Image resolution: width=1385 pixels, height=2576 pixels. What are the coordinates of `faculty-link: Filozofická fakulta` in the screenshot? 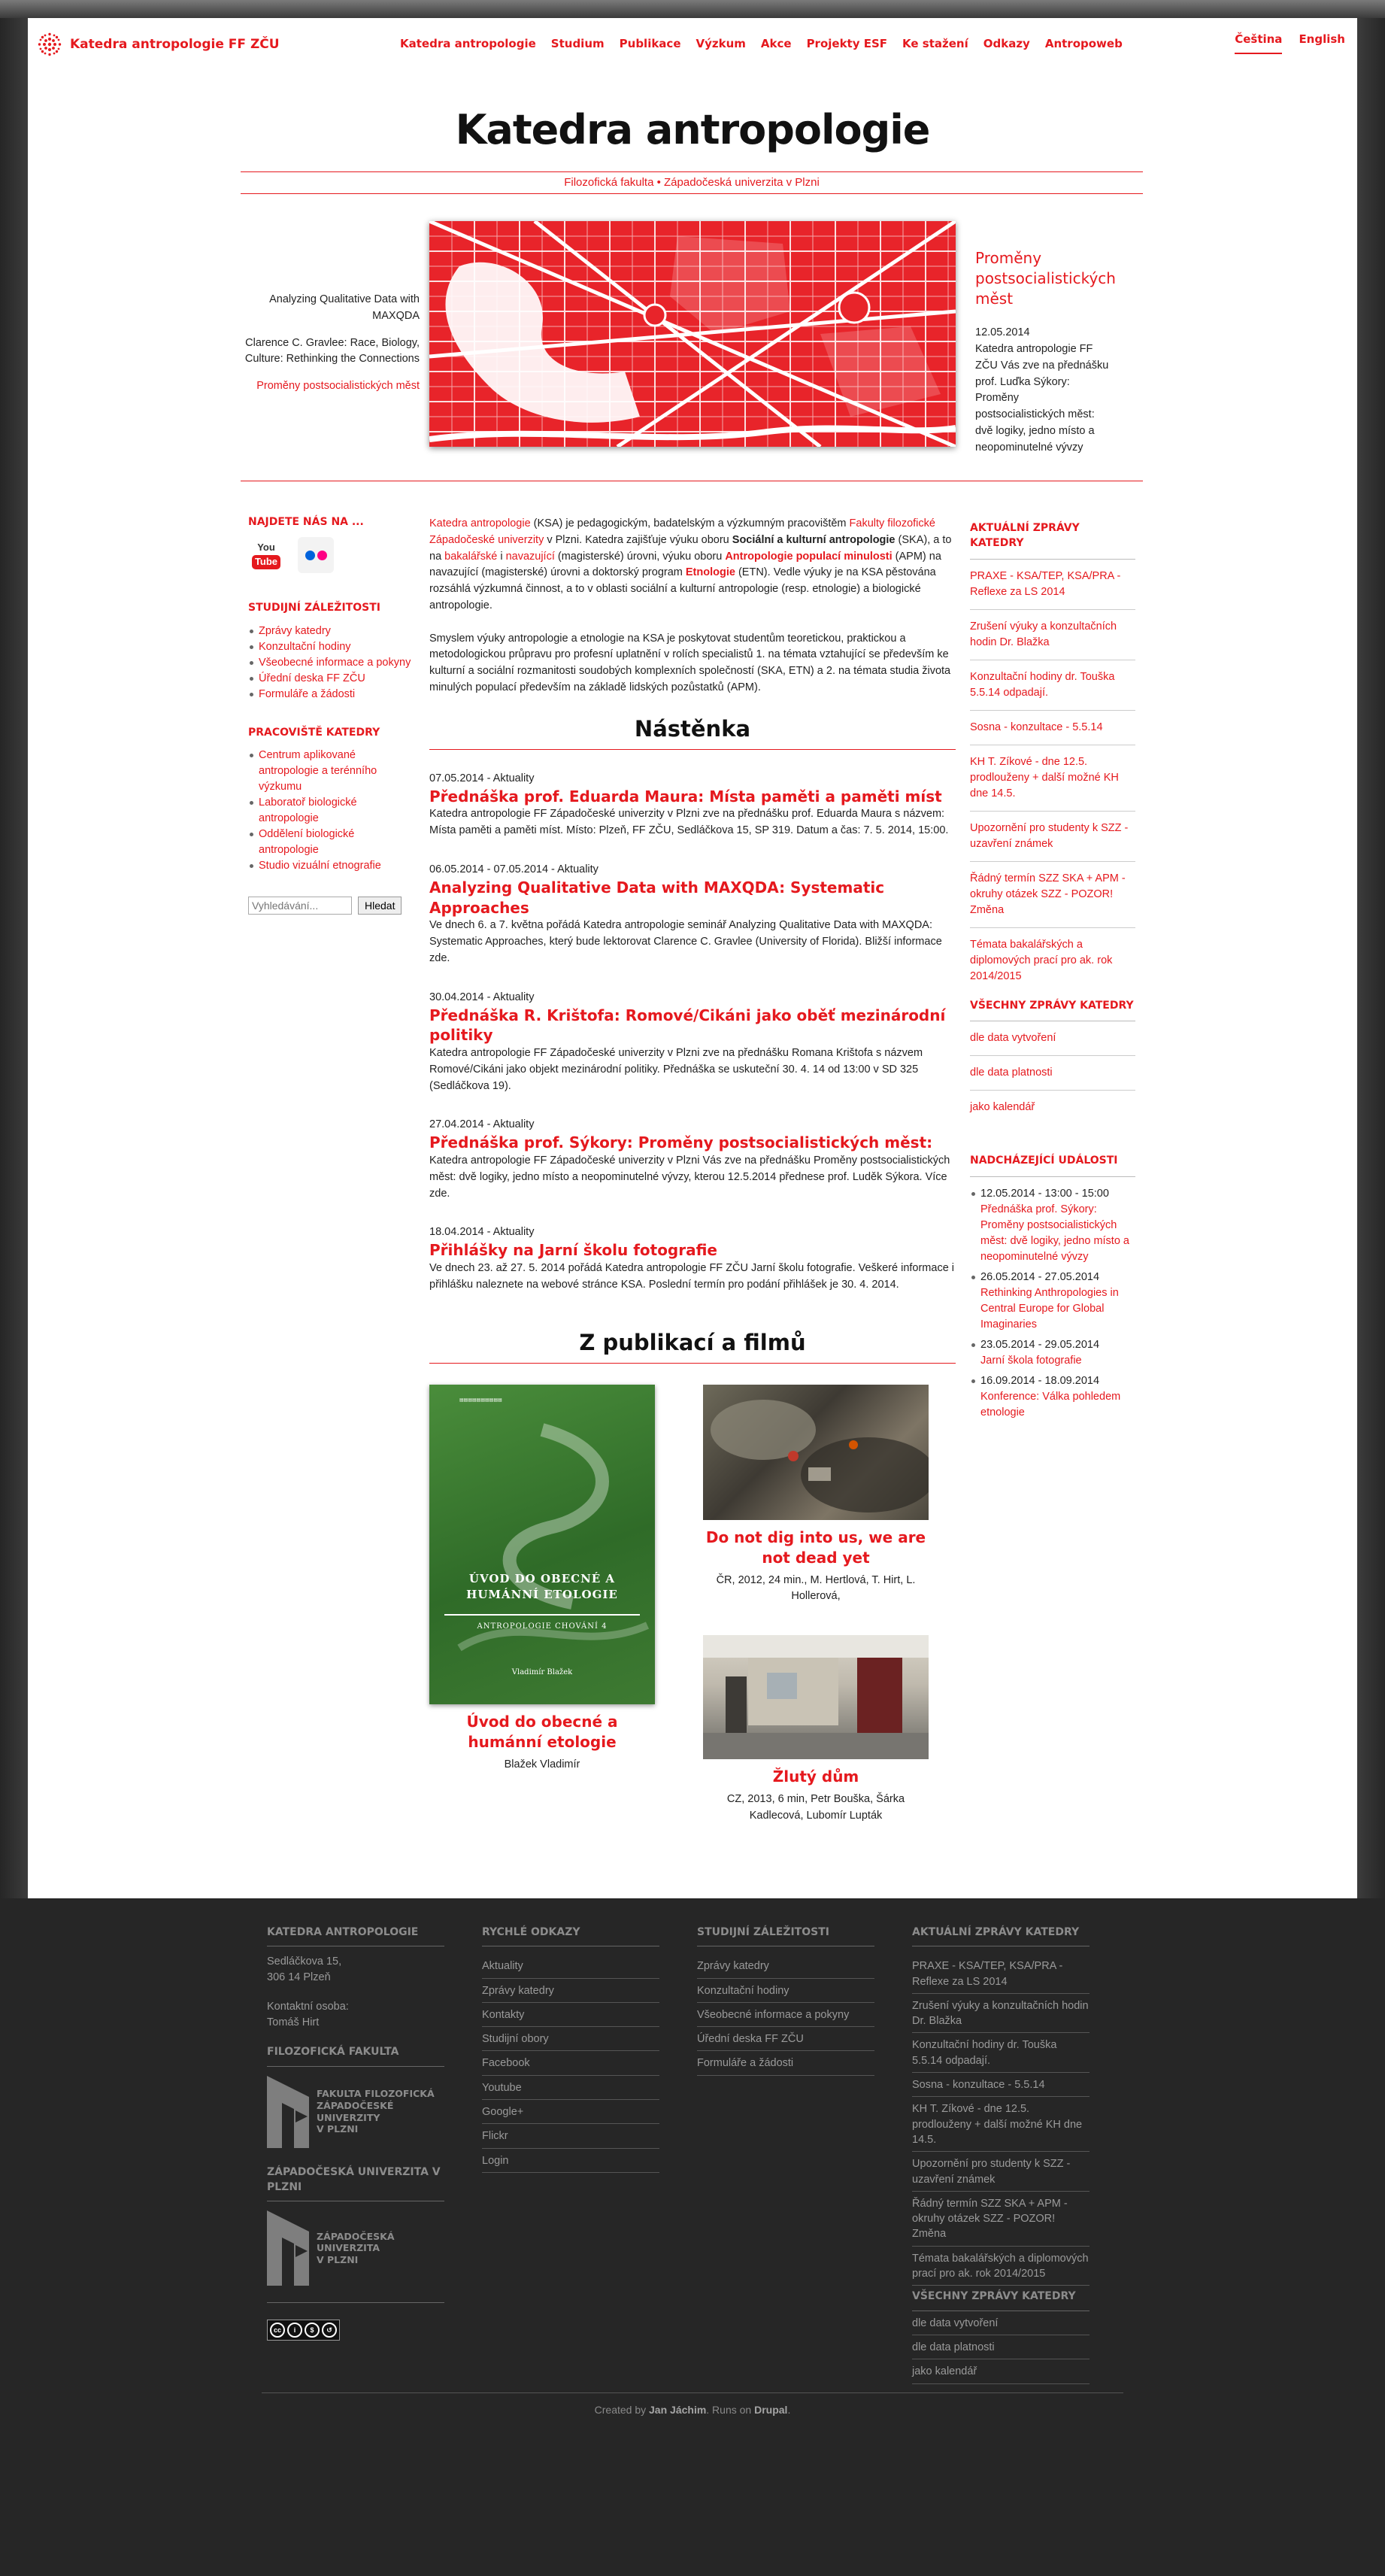 It's located at (608, 182).